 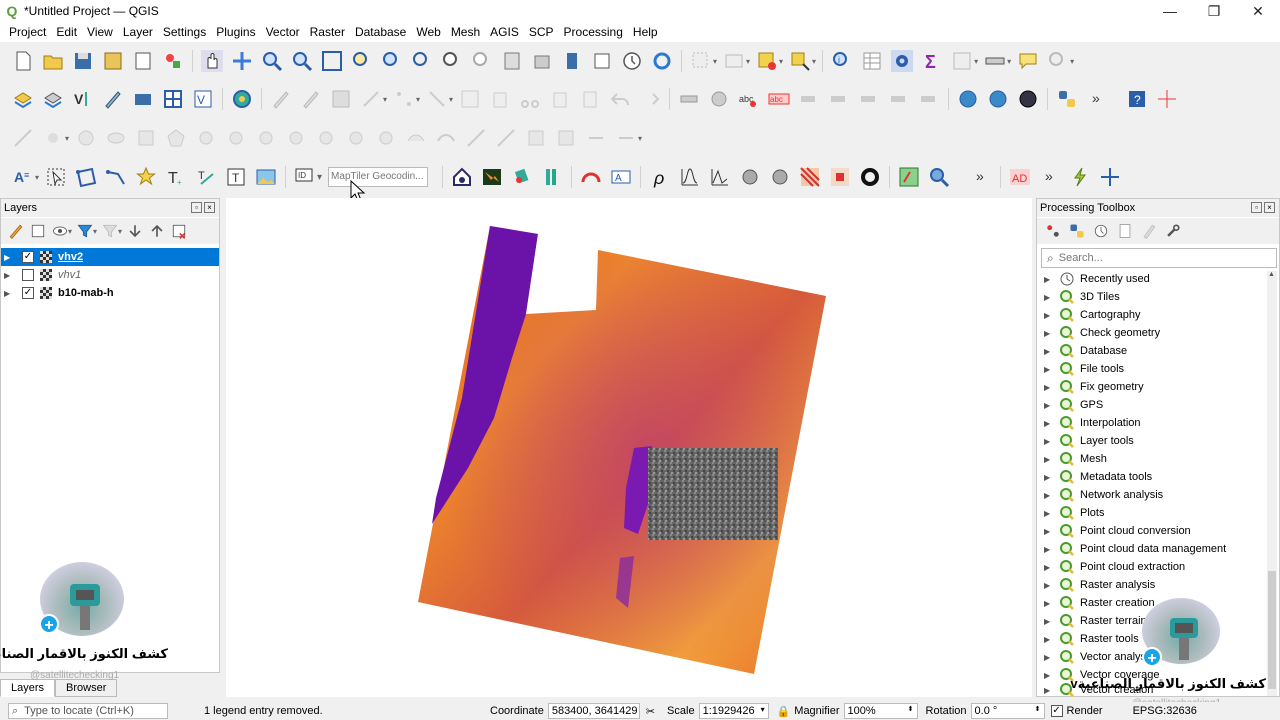 I want to click on crs-button: EPSG:32636, so click(x=1165, y=711).